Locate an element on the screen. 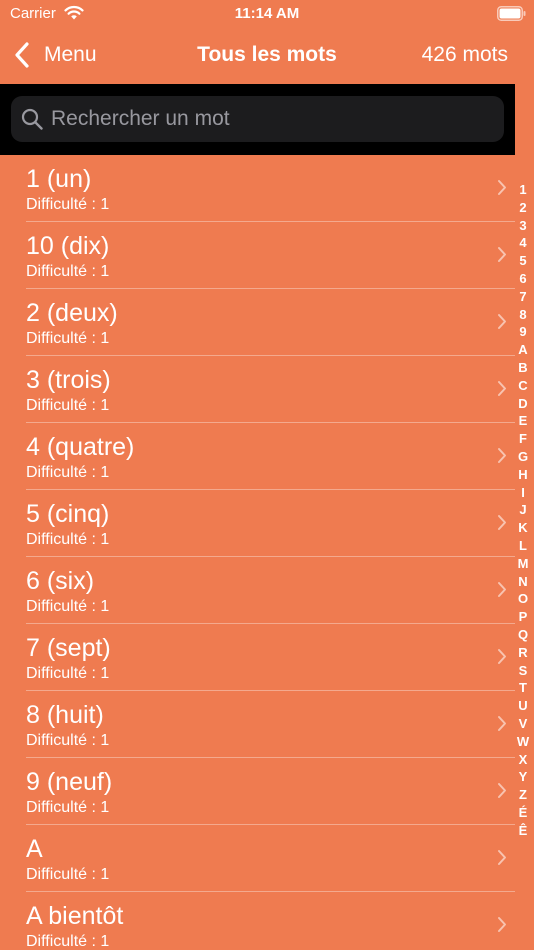  word-title: 4 (quatre) is located at coordinates (80, 447).